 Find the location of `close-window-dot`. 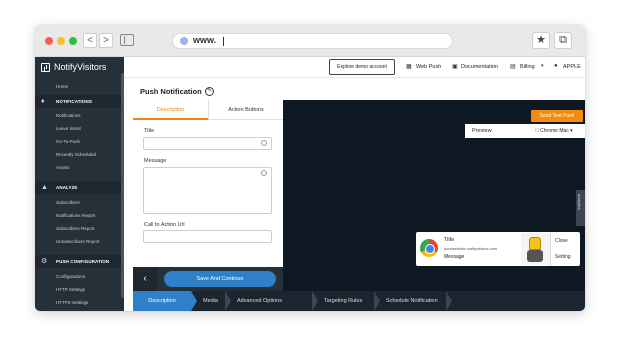

close-window-dot is located at coordinates (49, 41).